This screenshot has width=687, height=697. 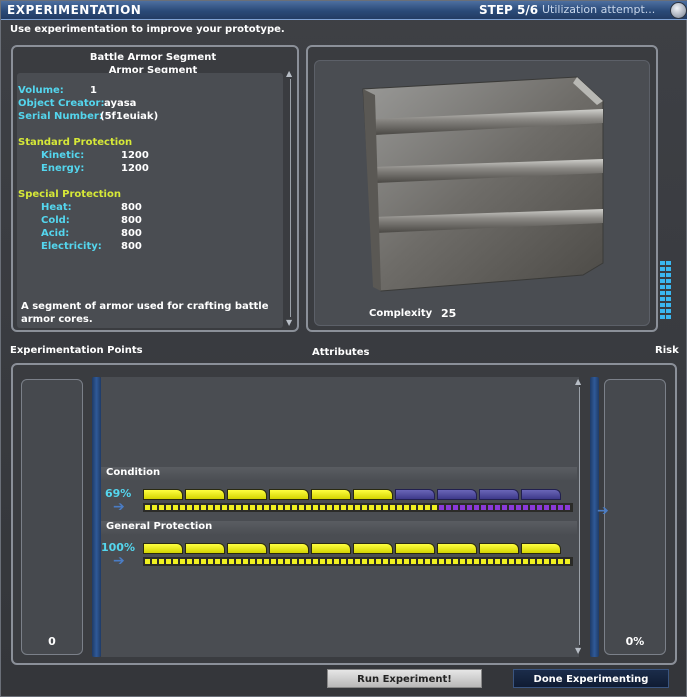 What do you see at coordinates (76, 350) in the screenshot?
I see `experimentation-points-label: Experimentation Points` at bounding box center [76, 350].